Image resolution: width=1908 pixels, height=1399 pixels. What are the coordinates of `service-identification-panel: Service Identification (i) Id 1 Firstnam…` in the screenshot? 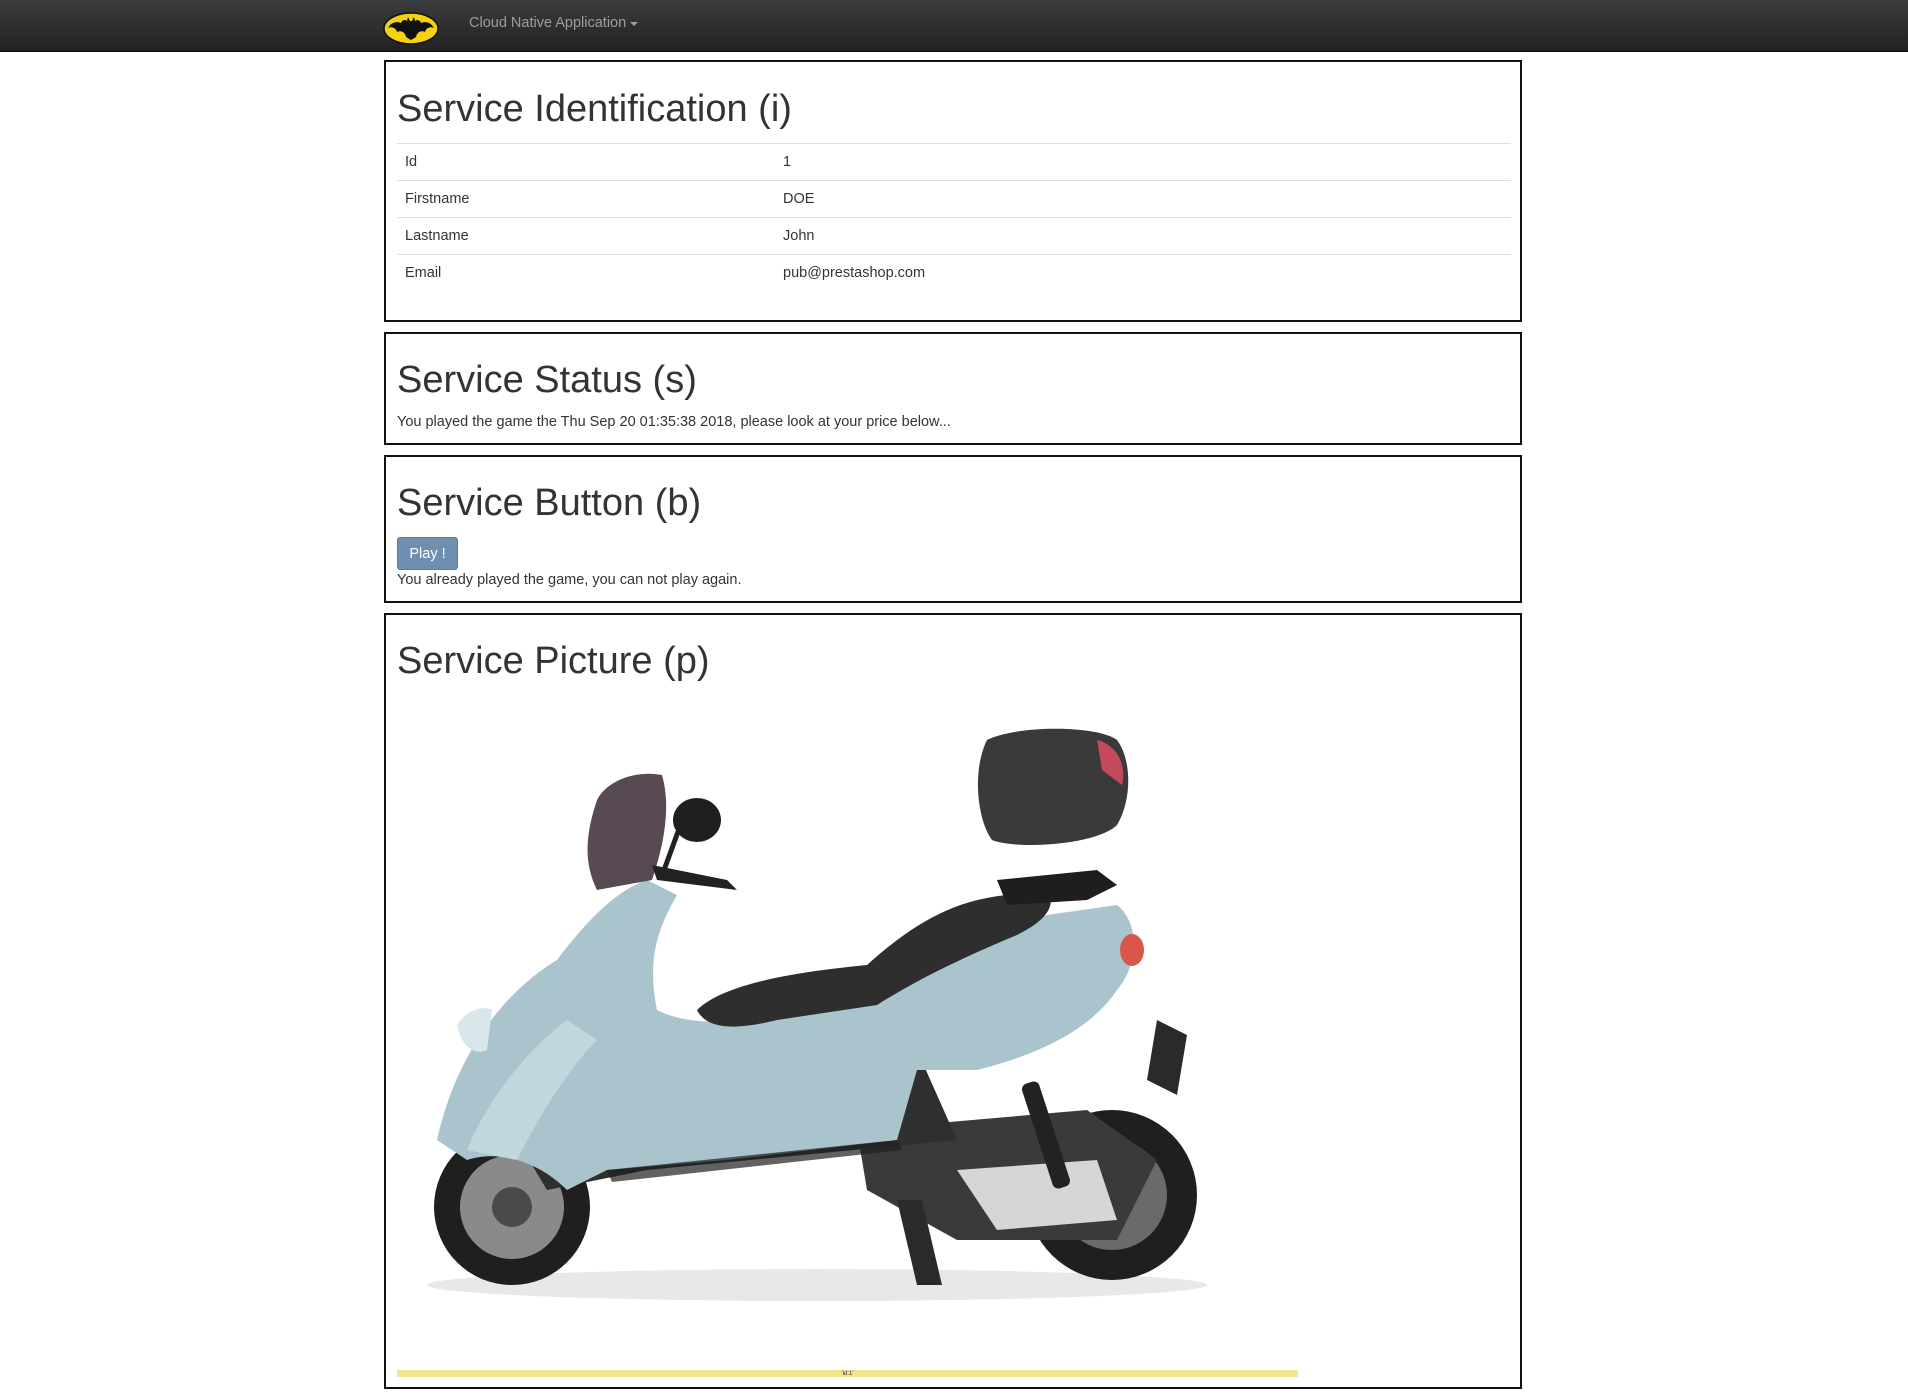 It's located at (953, 191).